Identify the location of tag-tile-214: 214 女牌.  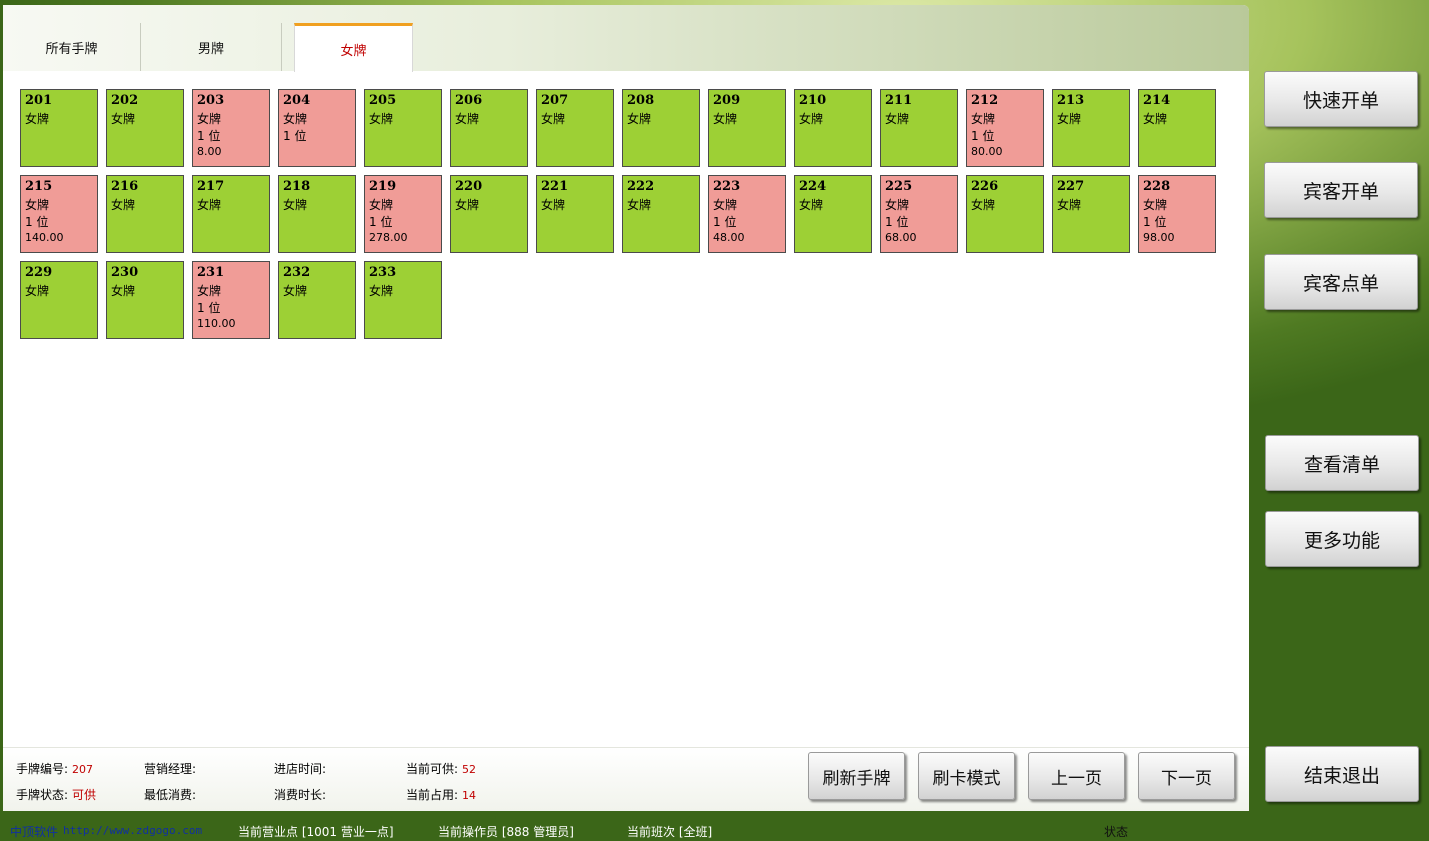
(1177, 128).